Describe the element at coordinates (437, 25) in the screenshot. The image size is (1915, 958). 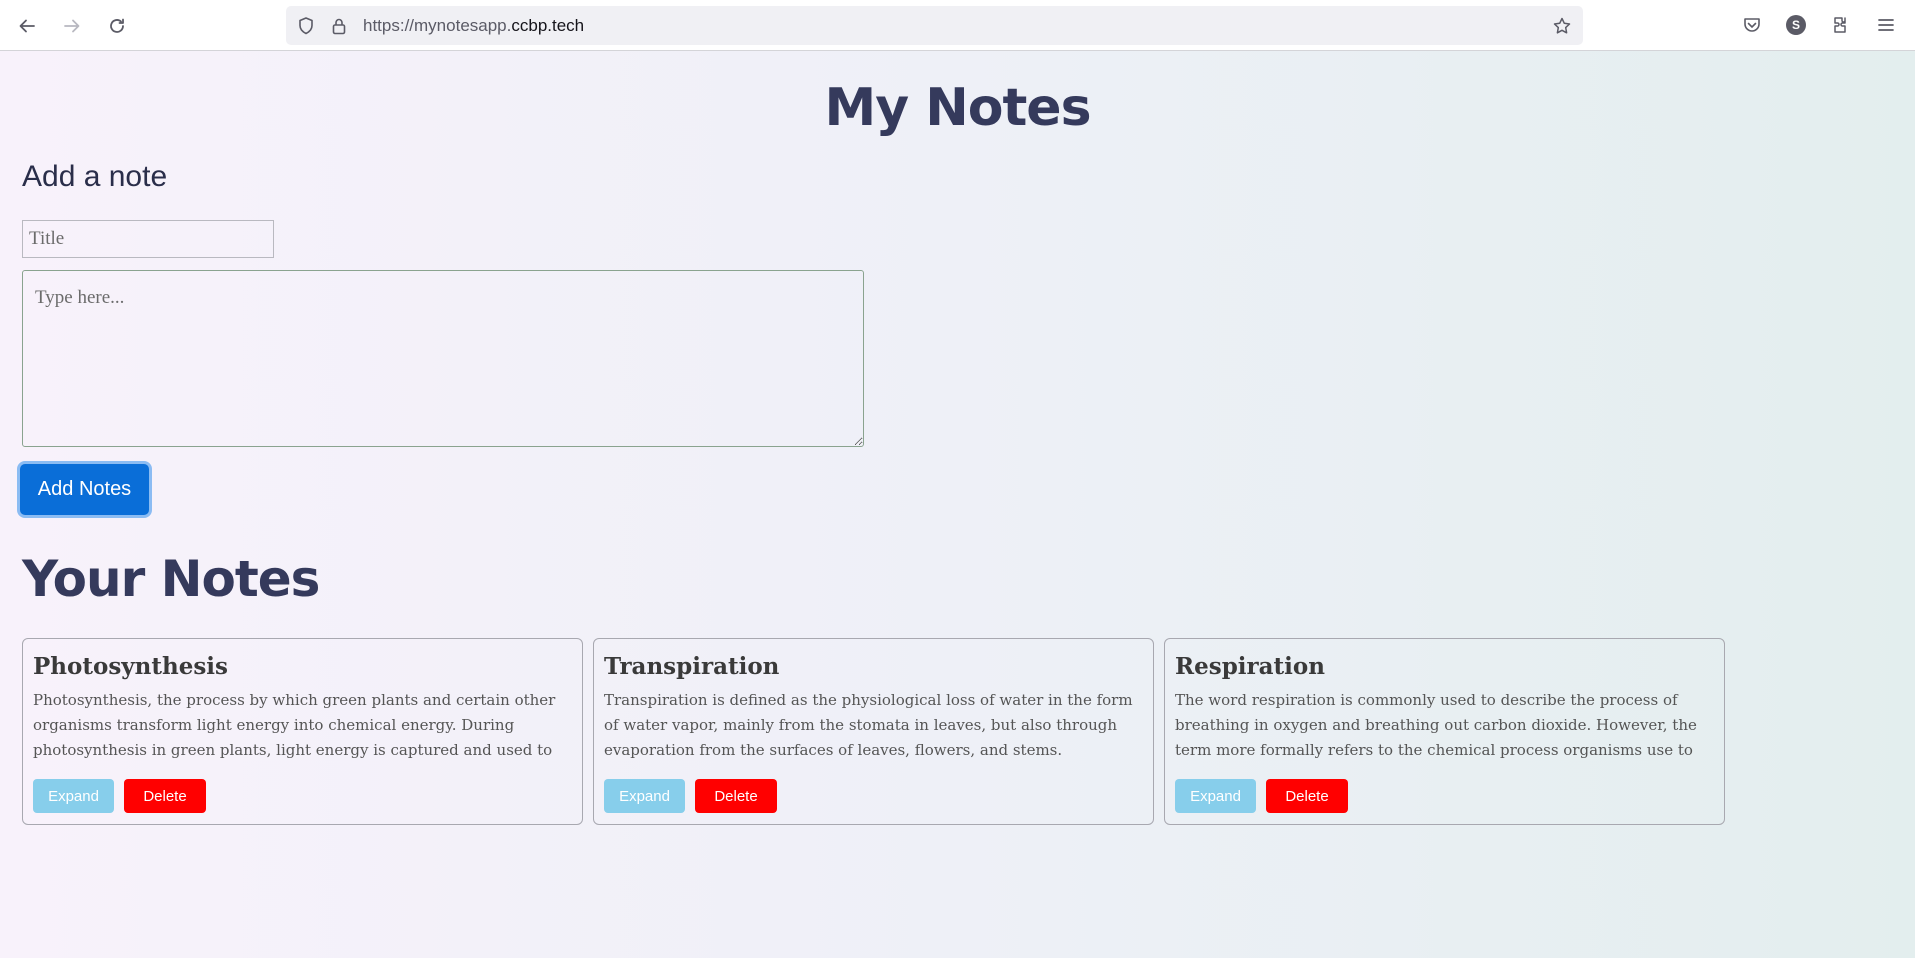
I see `url-prefix: https://mynotesapp.` at that location.